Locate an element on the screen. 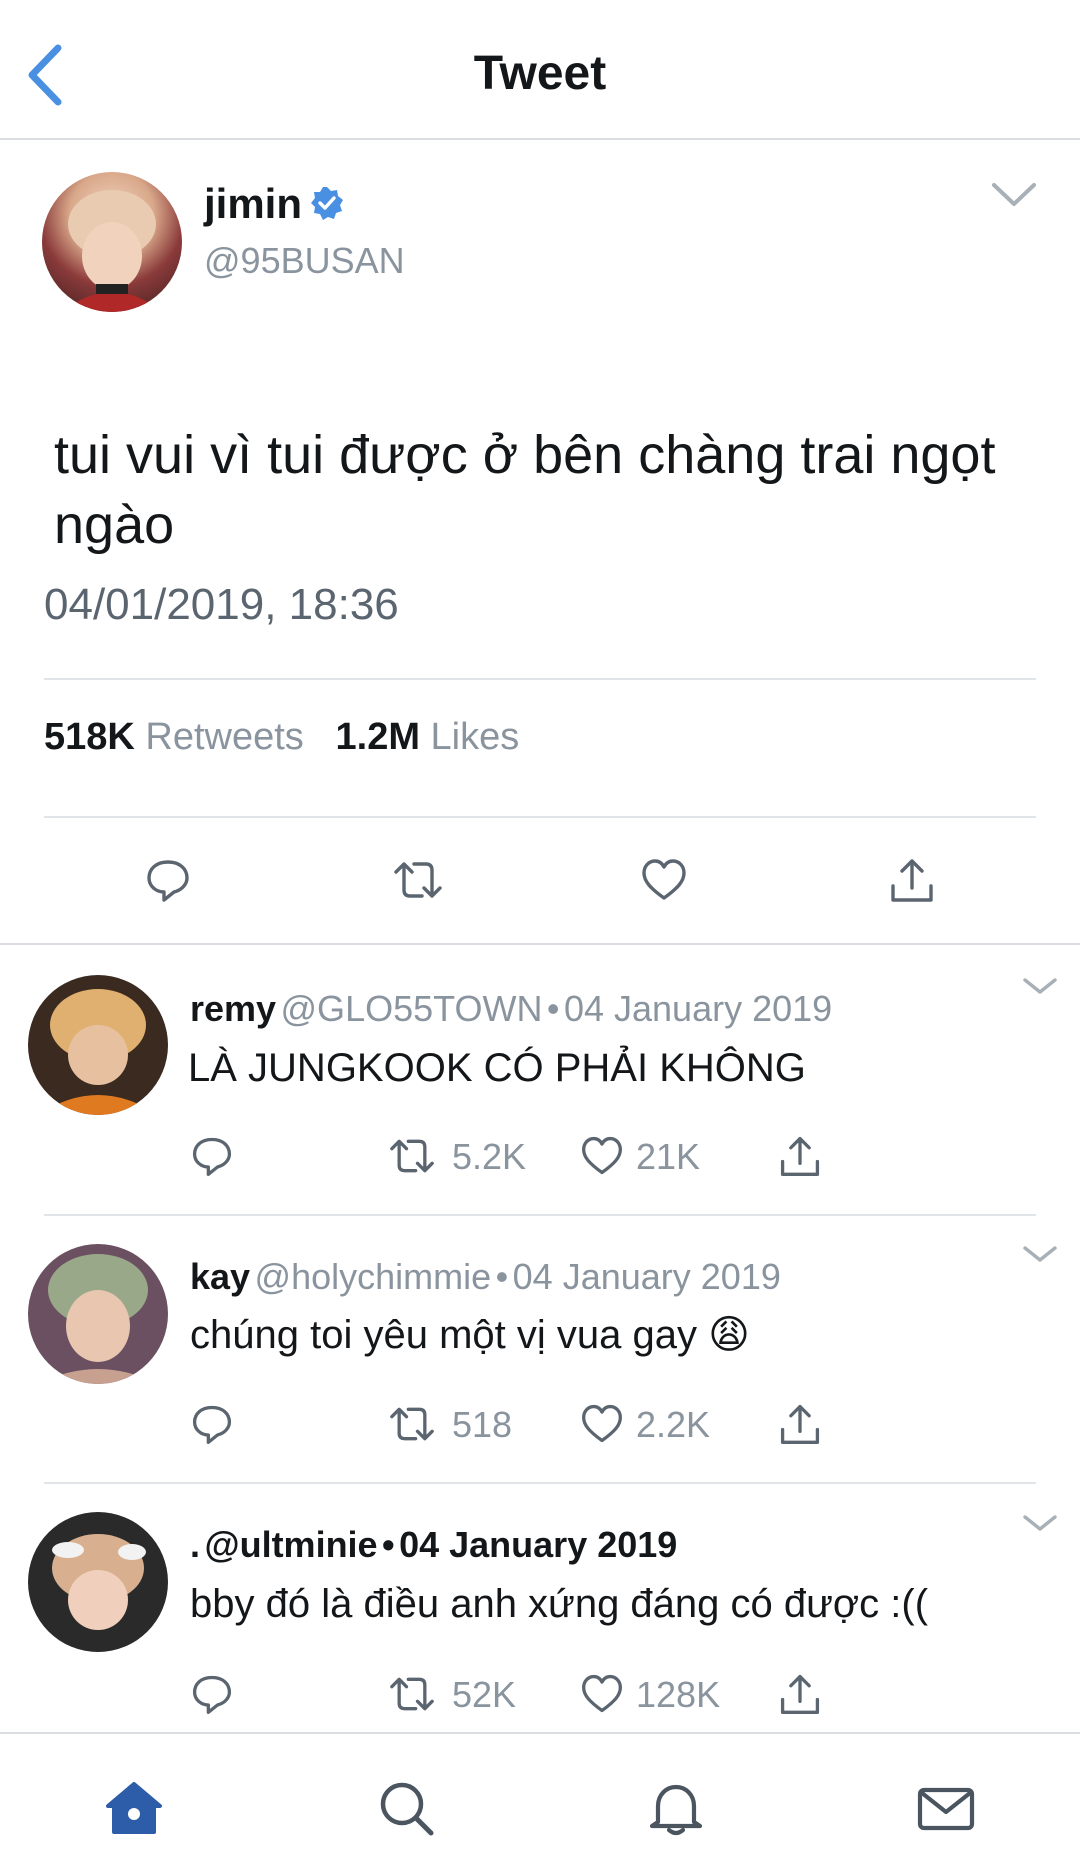 The height and width of the screenshot is (1875, 1080). like-count: 1.2M is located at coordinates (378, 737).